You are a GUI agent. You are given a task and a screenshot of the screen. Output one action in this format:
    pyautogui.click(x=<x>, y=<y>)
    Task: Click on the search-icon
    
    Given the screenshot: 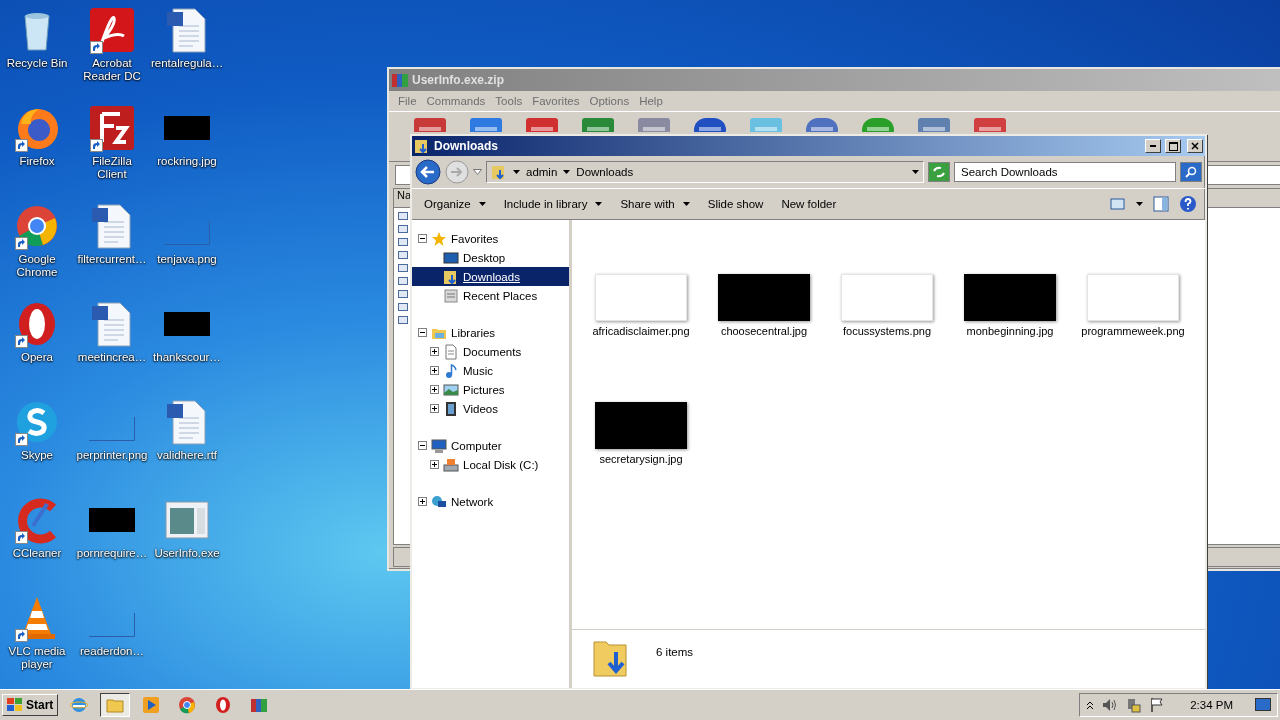 What is the action you would take?
    pyautogui.click(x=1191, y=172)
    